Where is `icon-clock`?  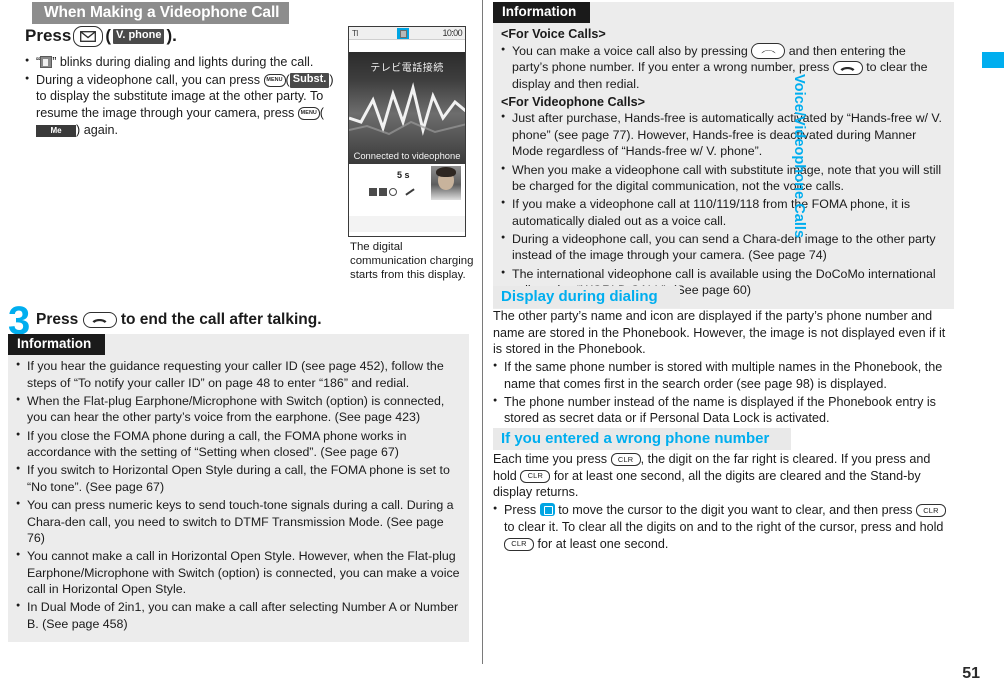
icon-clock is located at coordinates (393, 192).